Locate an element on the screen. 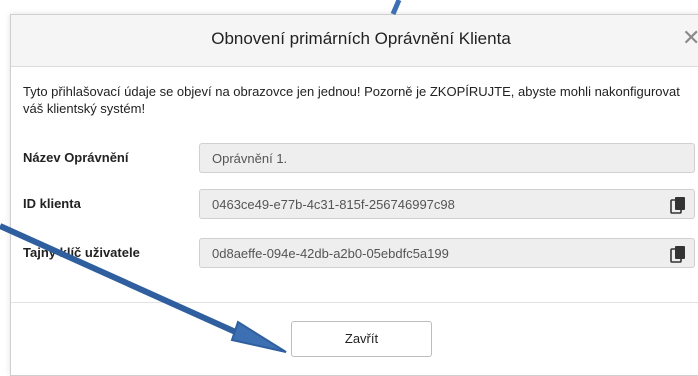 The height and width of the screenshot is (376, 698). client-id-field: 0463ce49-e77b-4c31-815f-256746997c98 is located at coordinates (447, 204).